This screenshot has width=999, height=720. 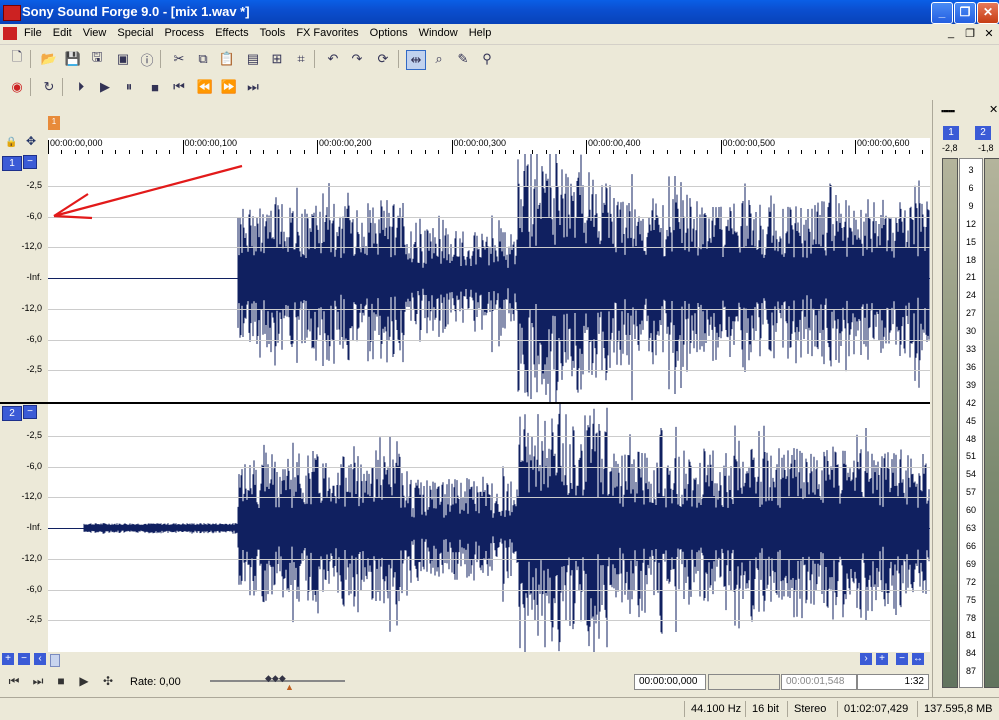 I want to click on menu-fx-favorites: FX Favorites, so click(x=327, y=33).